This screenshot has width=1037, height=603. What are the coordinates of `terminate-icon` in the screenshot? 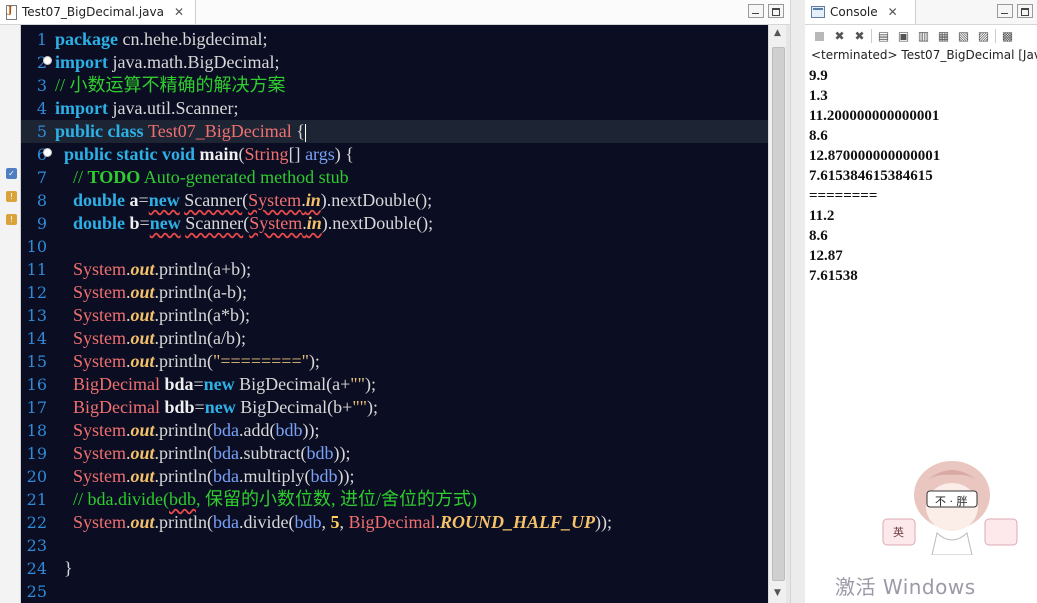 It's located at (819, 36).